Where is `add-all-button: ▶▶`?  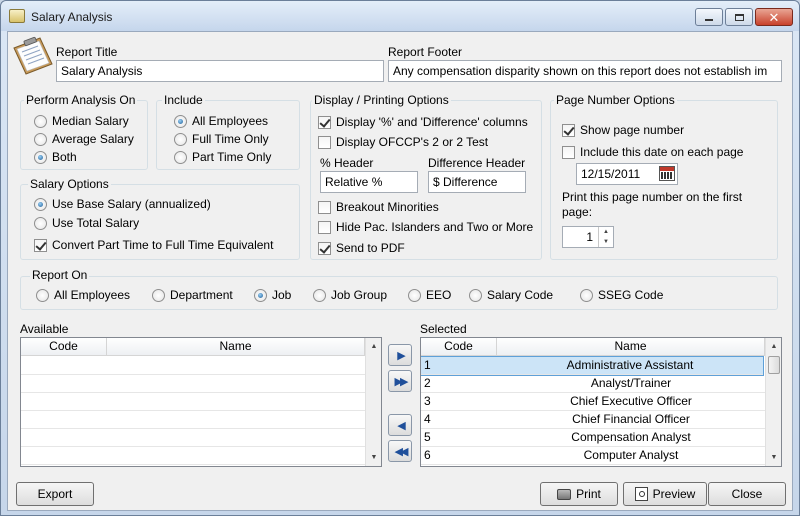
add-all-button: ▶▶ is located at coordinates (400, 381).